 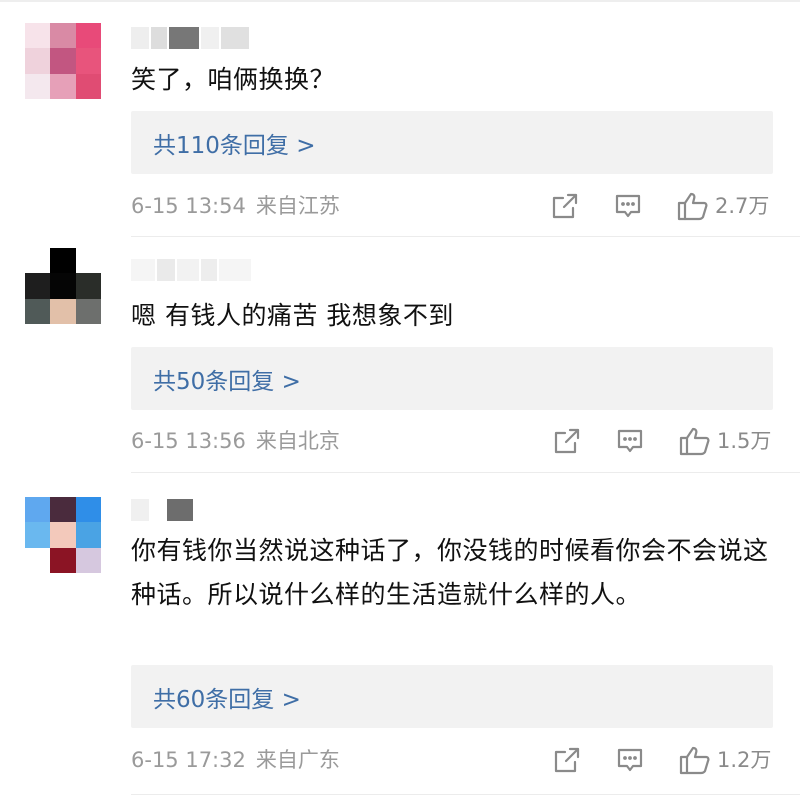 What do you see at coordinates (297, 760) in the screenshot?
I see `comment-location: 来自广东` at bounding box center [297, 760].